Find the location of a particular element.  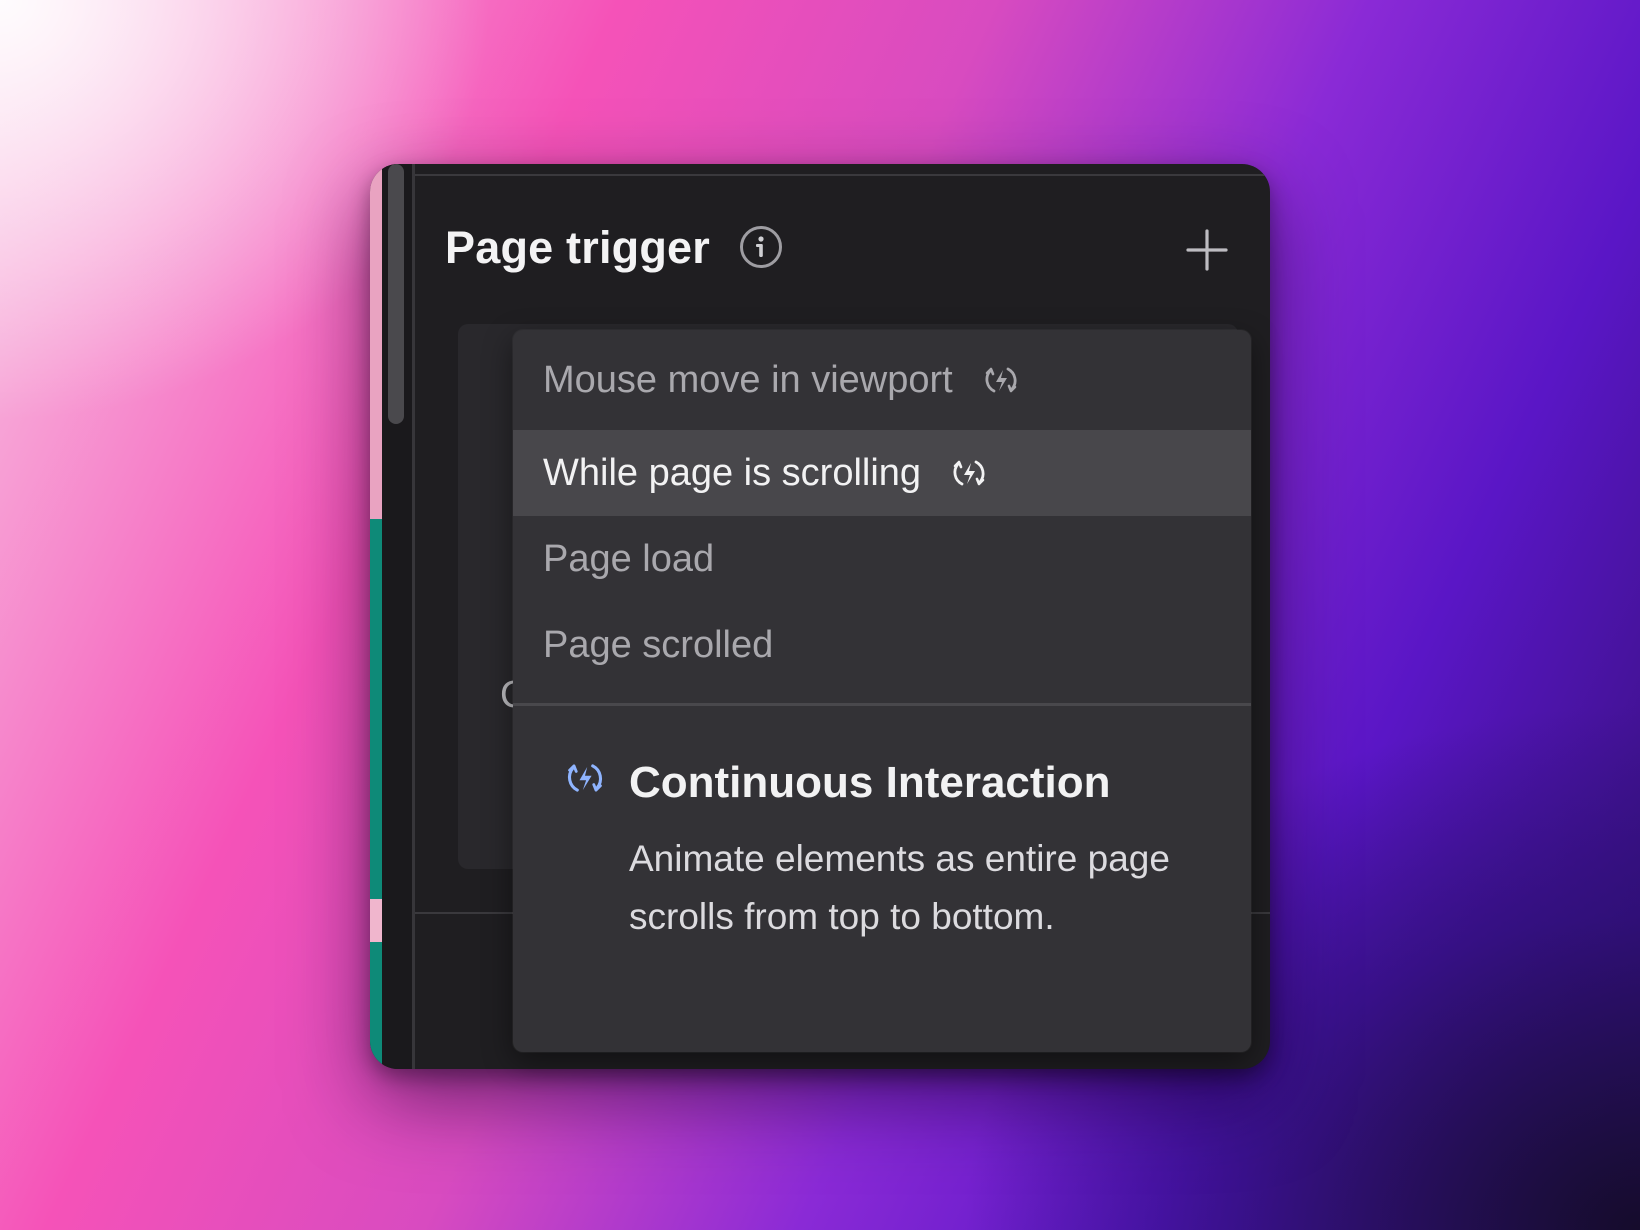

menu-item-label: Mouse move in viewport is located at coordinates (748, 379).